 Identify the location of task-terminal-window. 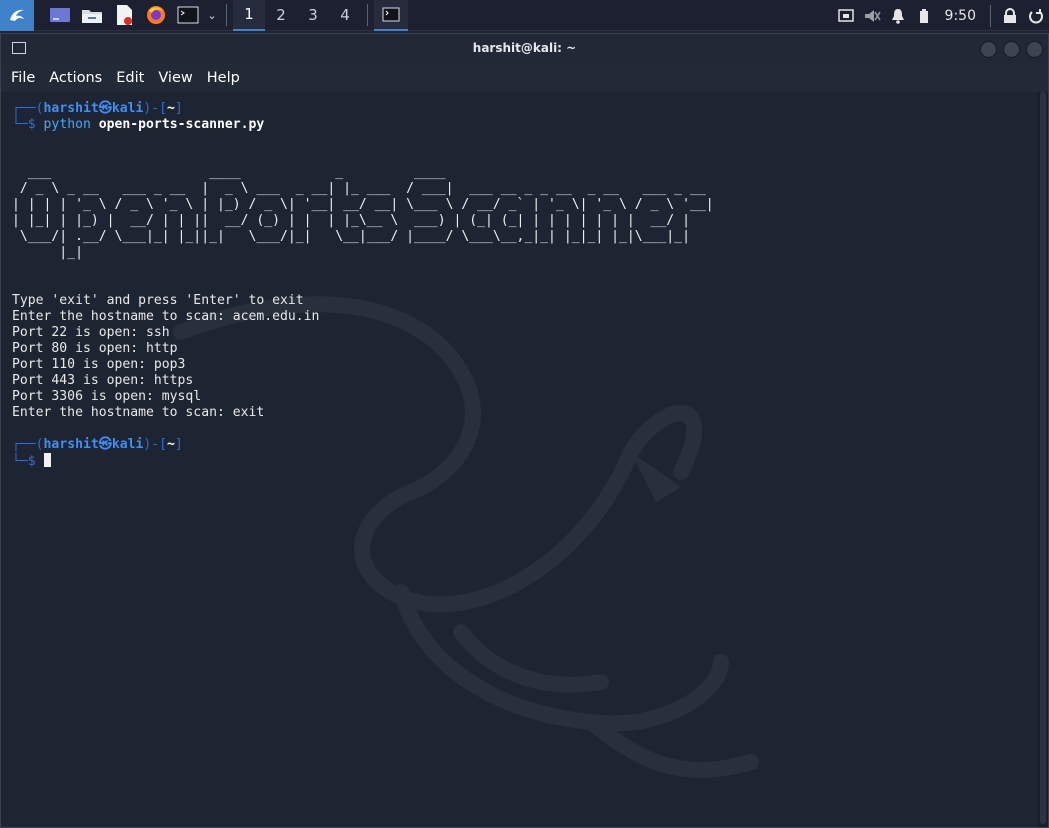
(391, 15).